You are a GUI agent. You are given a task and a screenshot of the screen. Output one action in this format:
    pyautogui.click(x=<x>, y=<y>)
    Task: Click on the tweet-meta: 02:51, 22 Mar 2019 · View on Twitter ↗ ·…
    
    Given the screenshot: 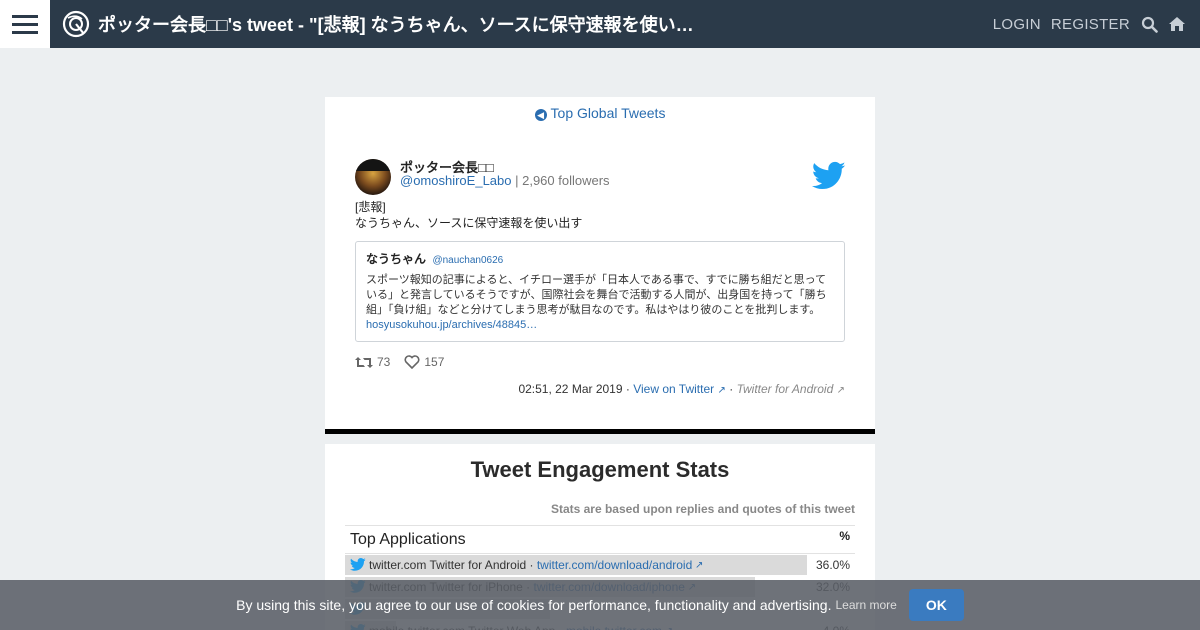 What is the action you would take?
    pyautogui.click(x=681, y=389)
    